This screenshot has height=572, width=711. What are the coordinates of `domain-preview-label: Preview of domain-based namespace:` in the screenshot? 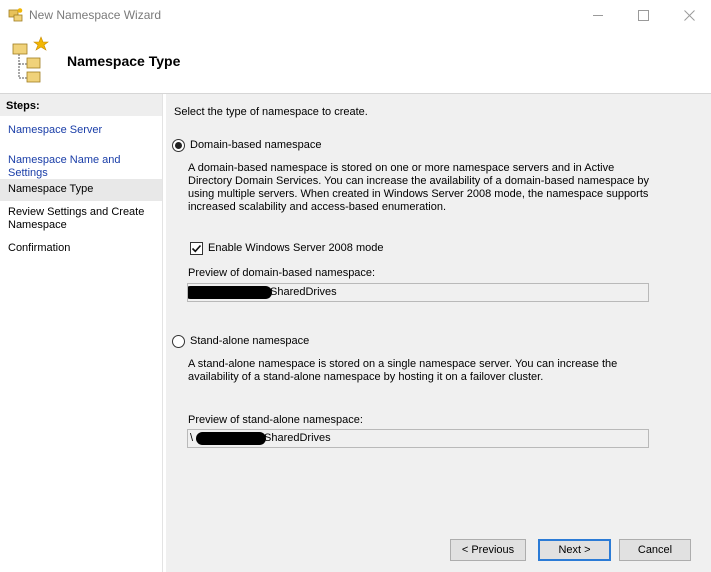 It's located at (282, 273).